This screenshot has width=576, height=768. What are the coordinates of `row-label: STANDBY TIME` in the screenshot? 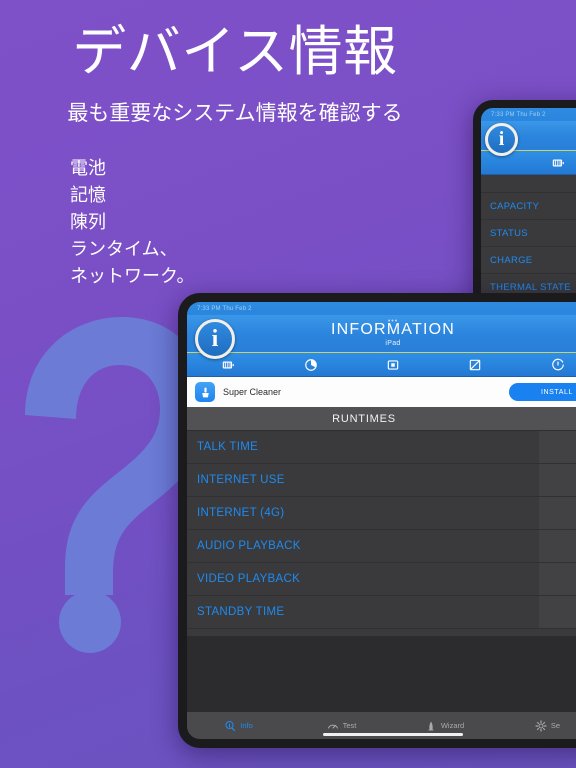 It's located at (241, 612).